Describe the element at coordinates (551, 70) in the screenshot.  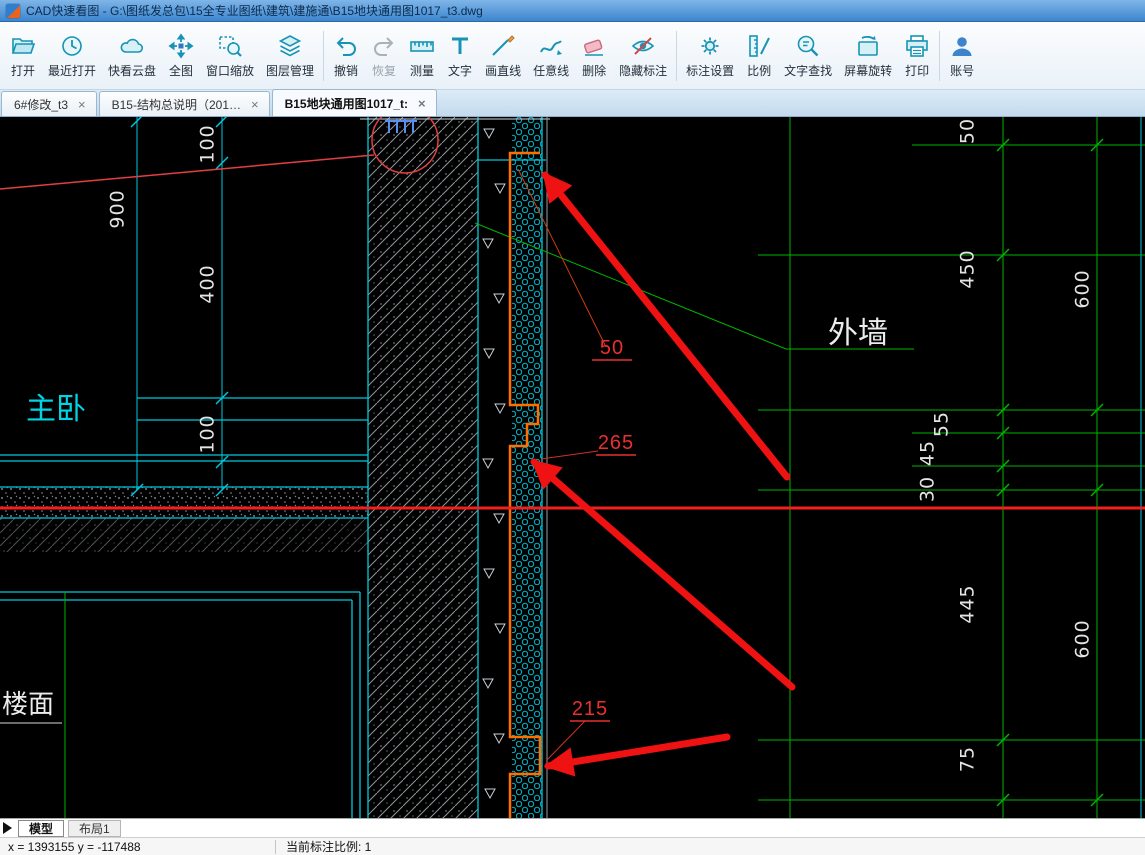
I see `freehand-line-label: 任意线` at that location.